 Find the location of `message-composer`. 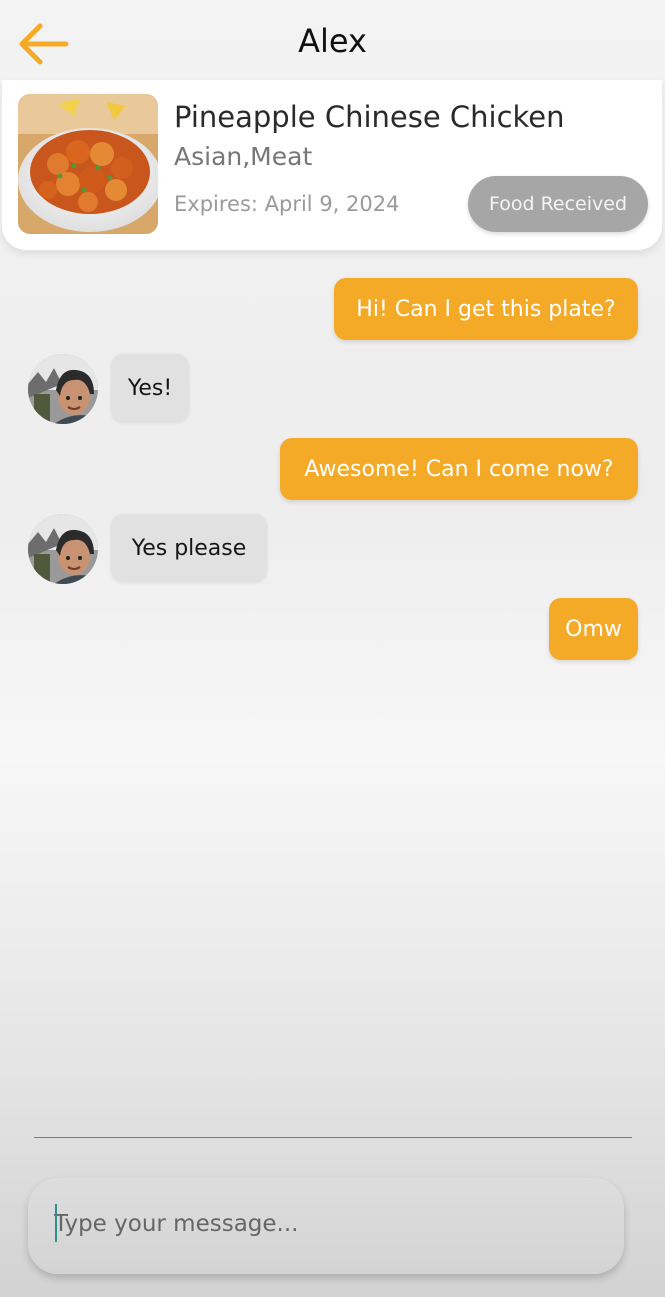

message-composer is located at coordinates (326, 1226).